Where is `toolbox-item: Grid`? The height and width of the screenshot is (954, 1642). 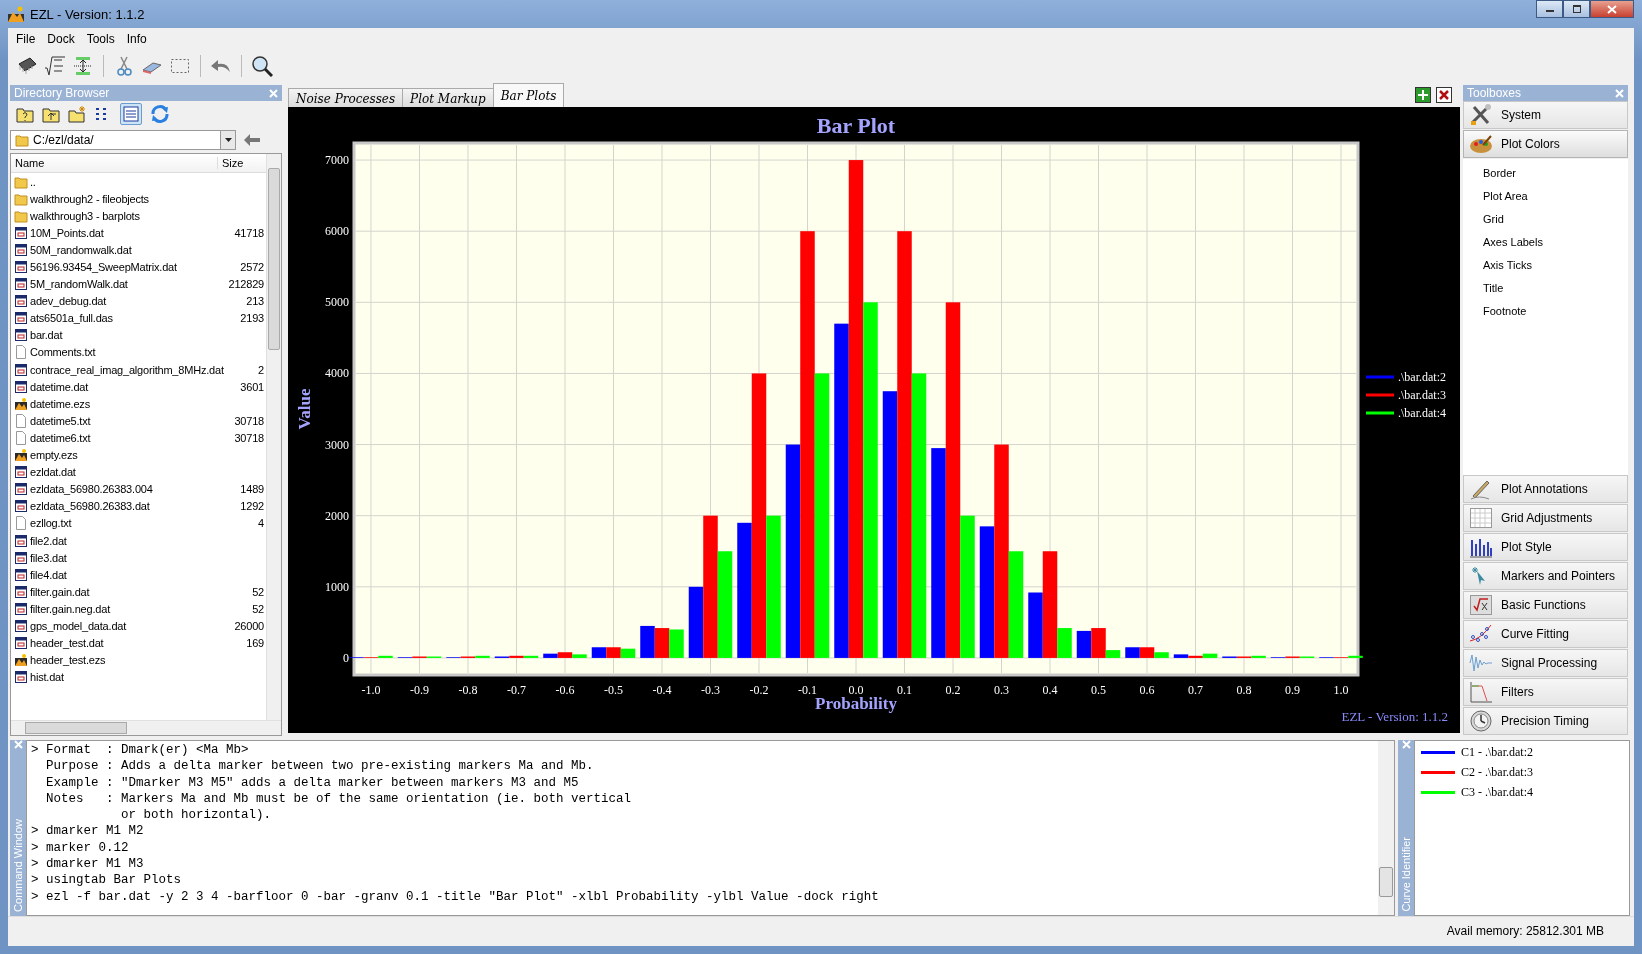 toolbox-item: Grid is located at coordinates (1555, 224).